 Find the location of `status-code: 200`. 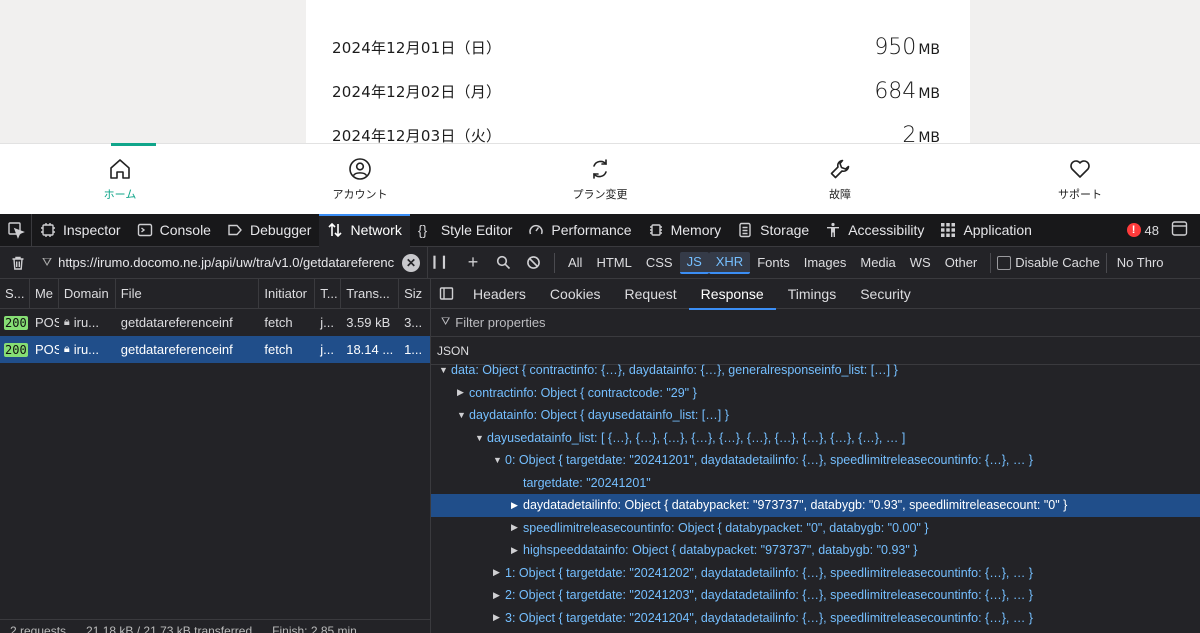

status-code: 200 is located at coordinates (16, 322).